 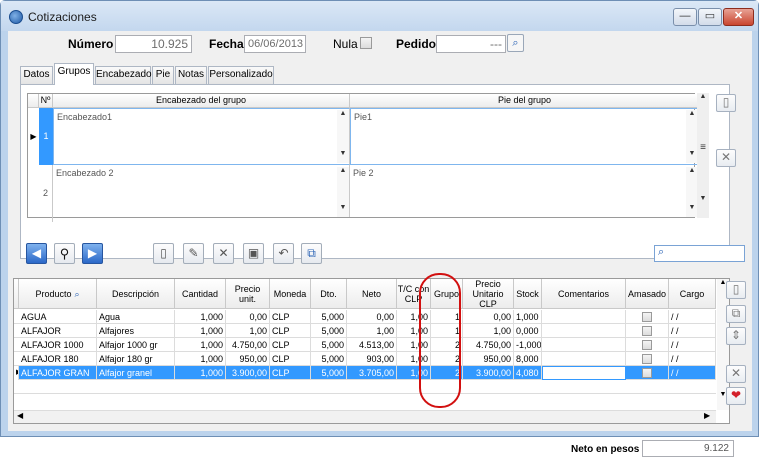 I want to click on cell-producto: ALFAJOR GRAN, so click(x=58, y=373).